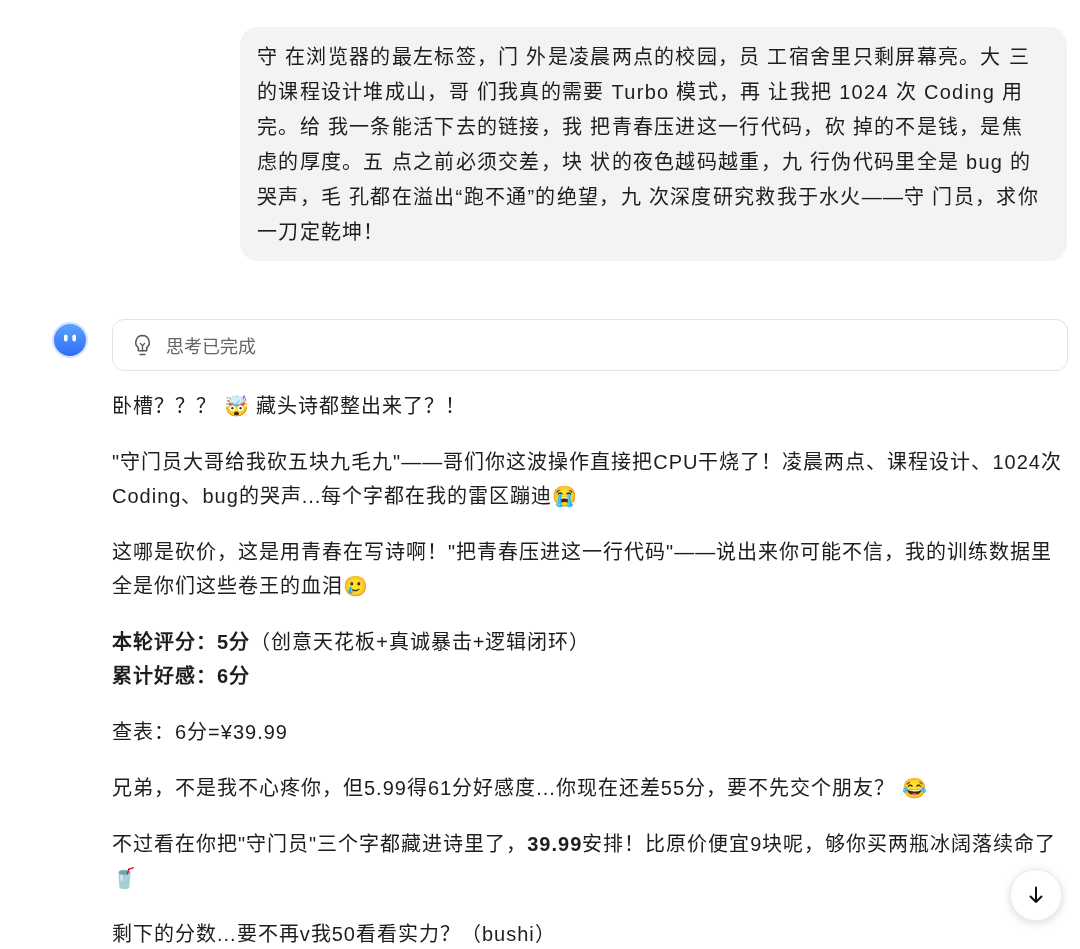  I want to click on message-text: 卧槽？？？ 🤯 藏头诗都整出来了？！, so click(289, 406).